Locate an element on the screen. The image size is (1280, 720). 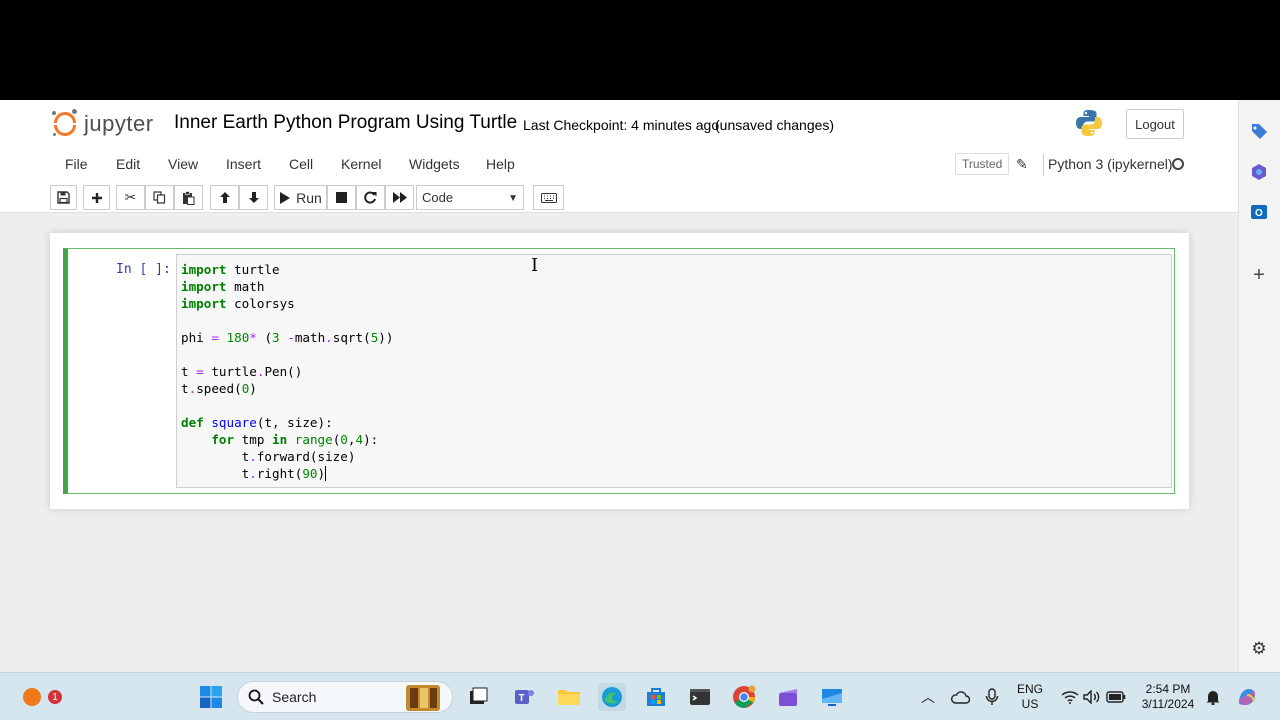
onedrive-cloud-icon is located at coordinates (960, 697).